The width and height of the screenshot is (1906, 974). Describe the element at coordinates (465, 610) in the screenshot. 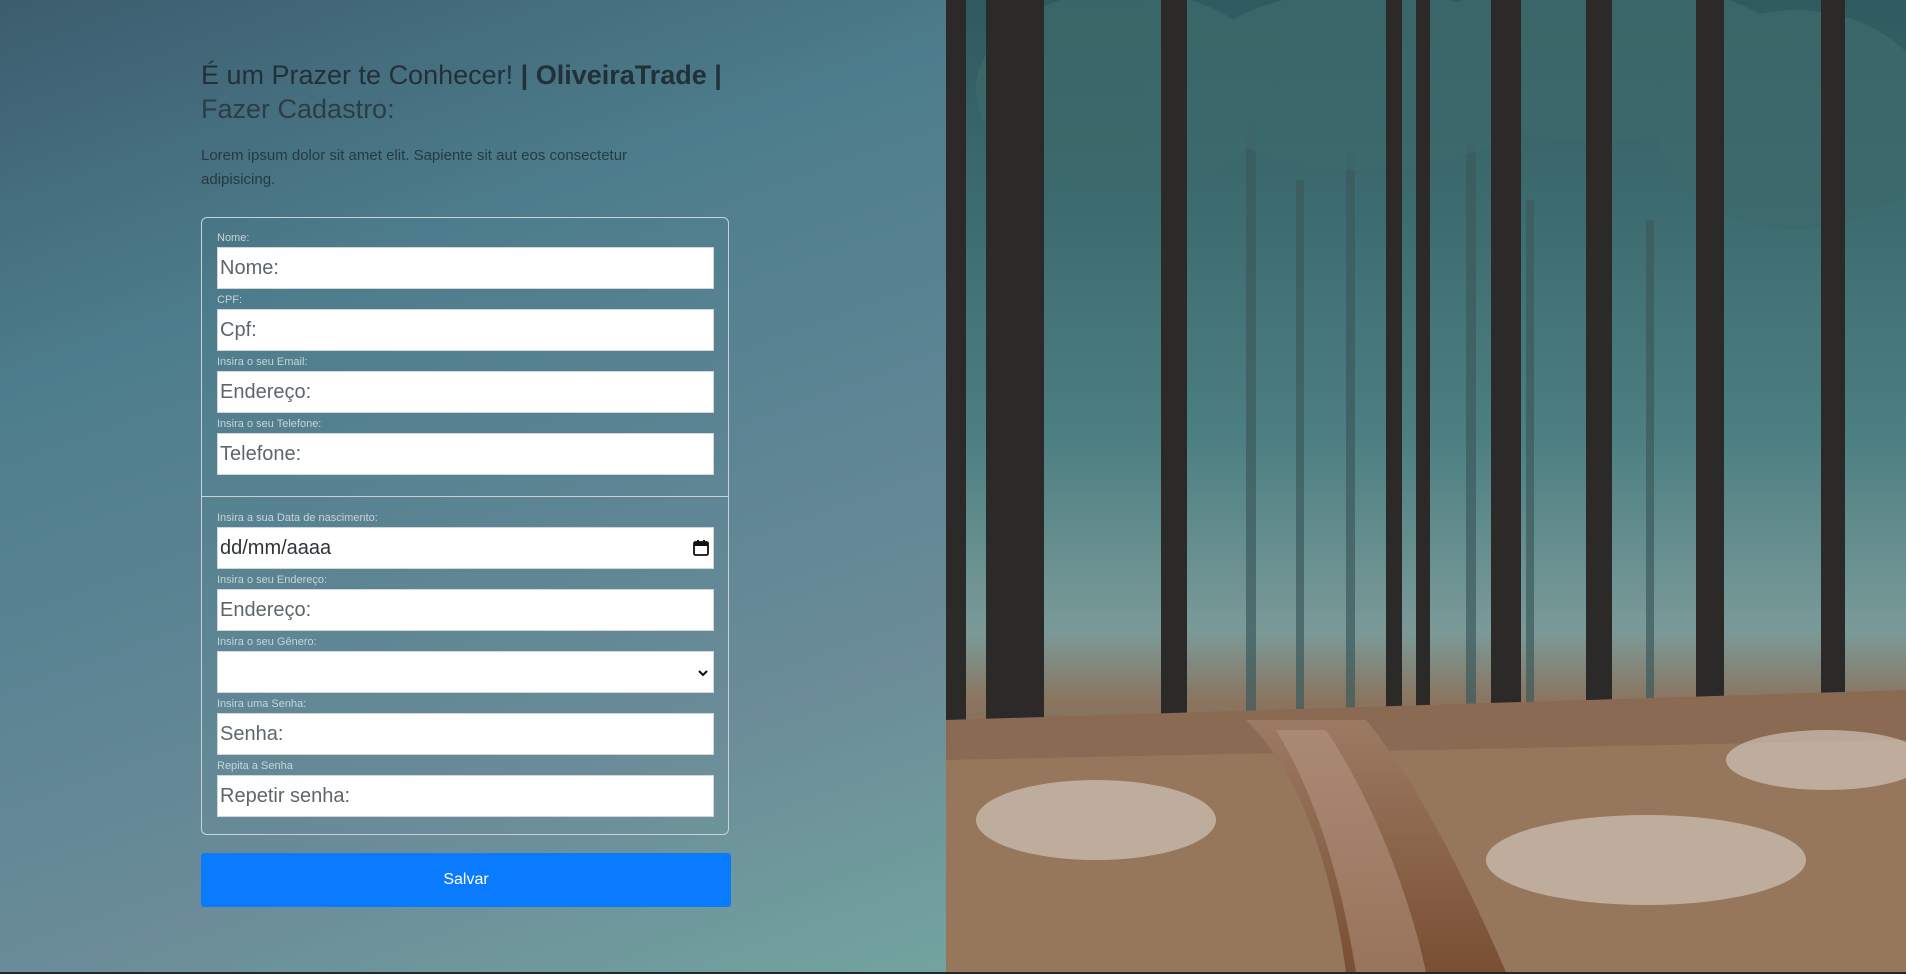

I see `address-input: Endereço:` at that location.